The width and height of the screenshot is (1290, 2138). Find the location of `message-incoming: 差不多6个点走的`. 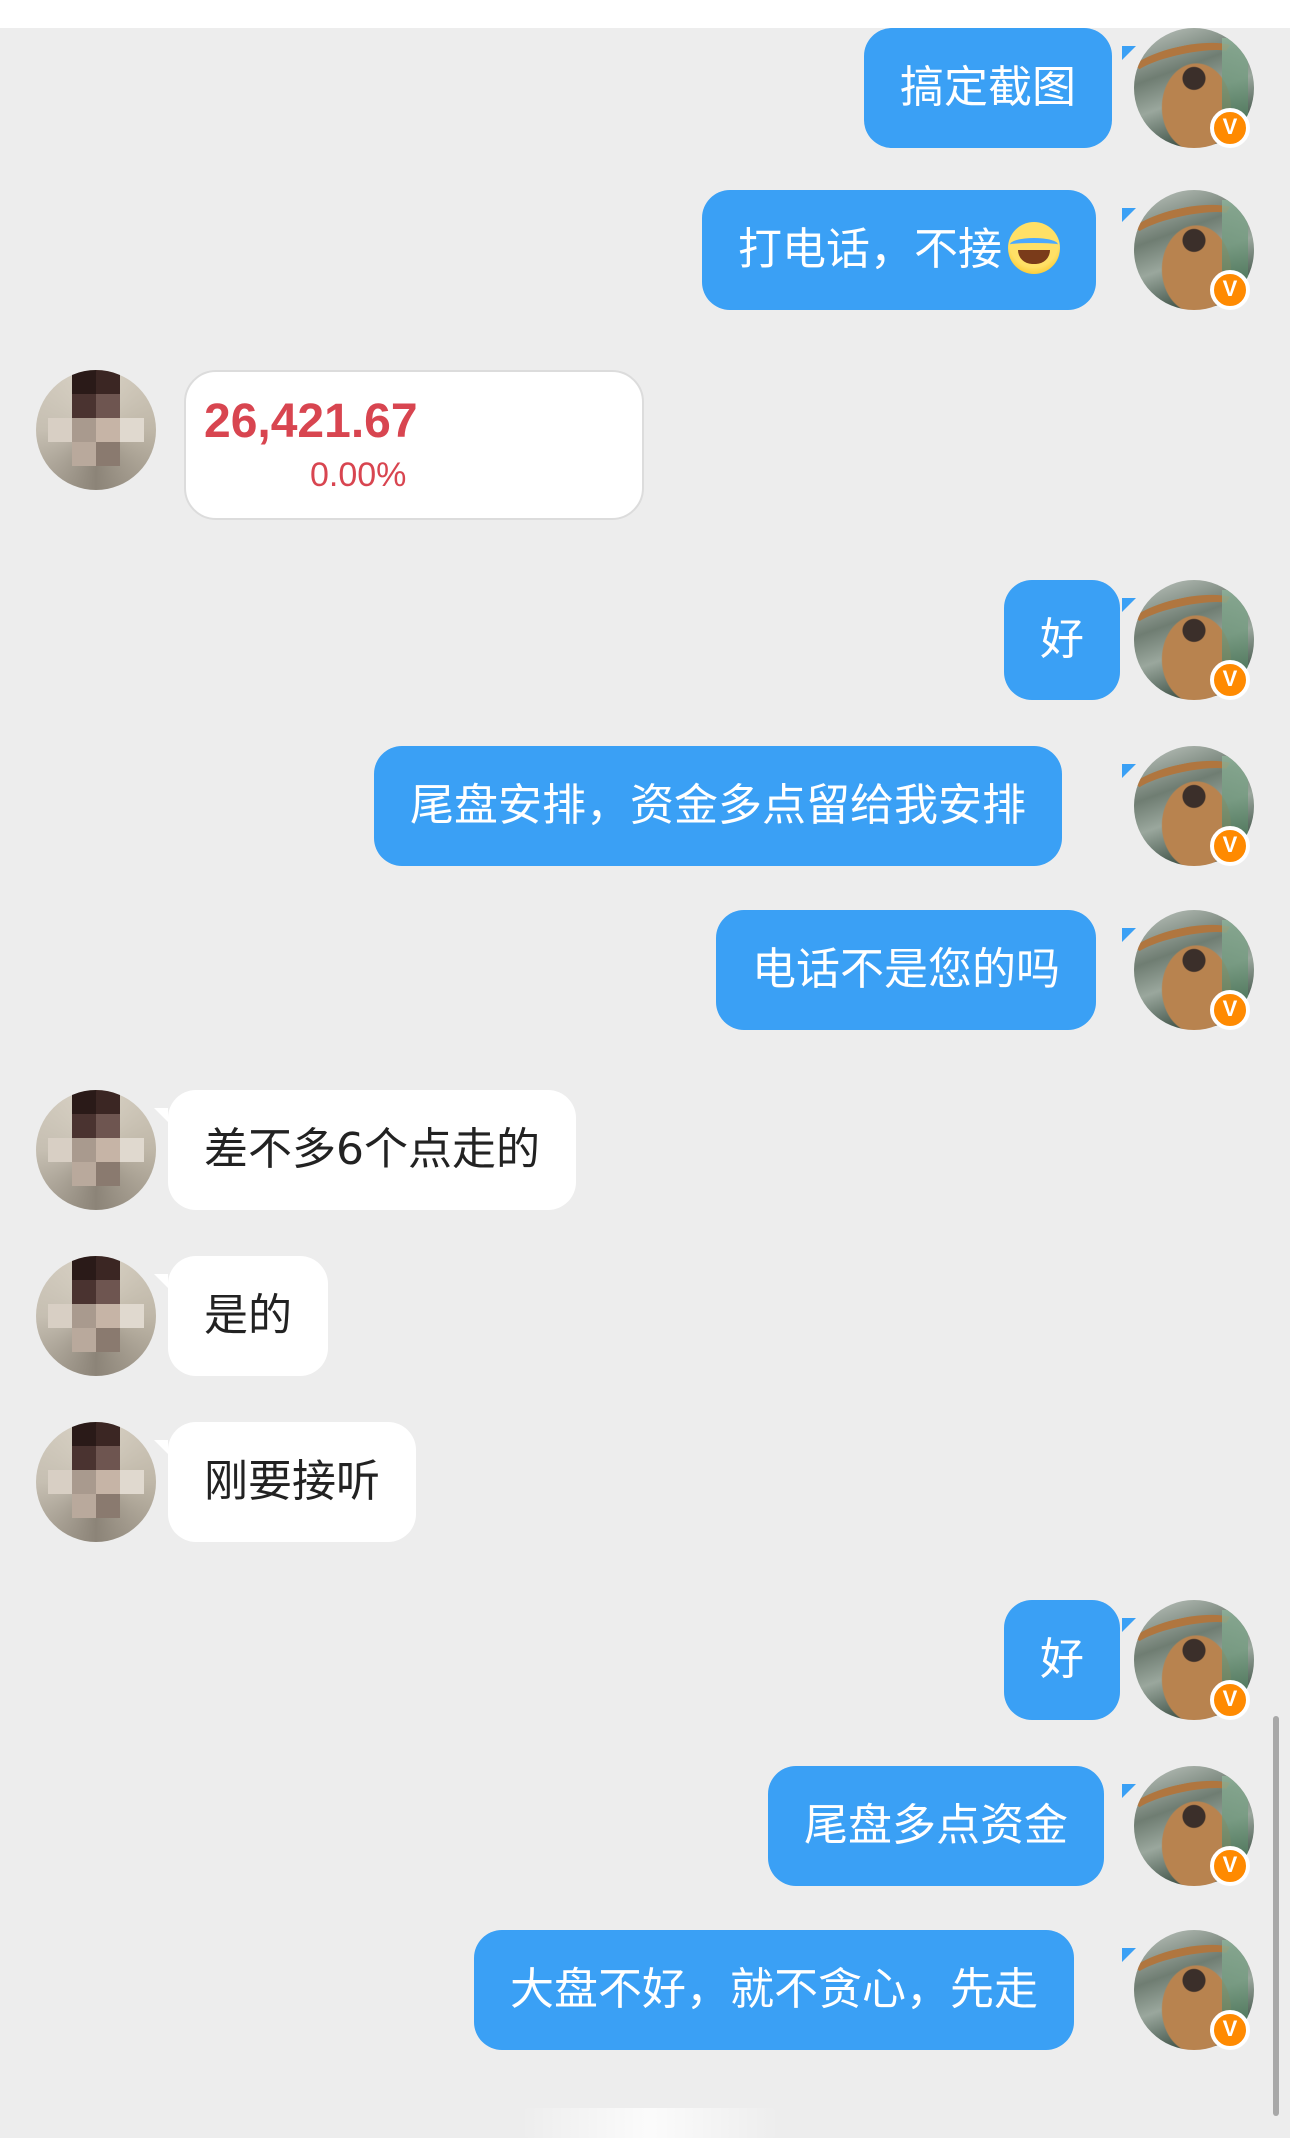

message-incoming: 差不多6个点走的 is located at coordinates (645, 1155).